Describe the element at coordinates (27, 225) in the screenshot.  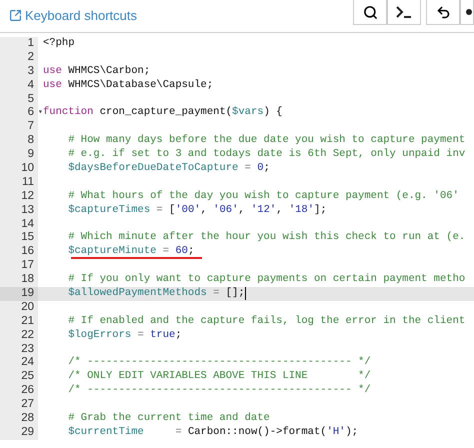
I see `line-number: 14` at that location.